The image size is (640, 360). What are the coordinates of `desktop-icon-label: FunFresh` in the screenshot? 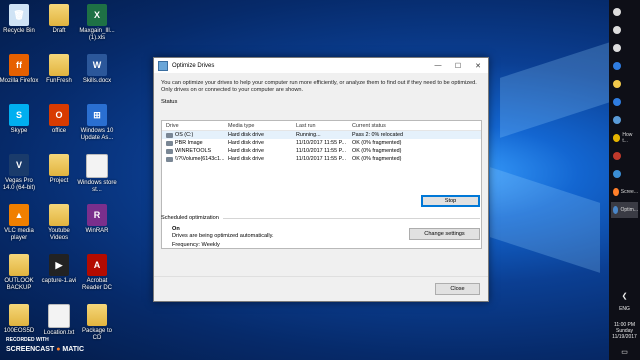 It's located at (59, 81).